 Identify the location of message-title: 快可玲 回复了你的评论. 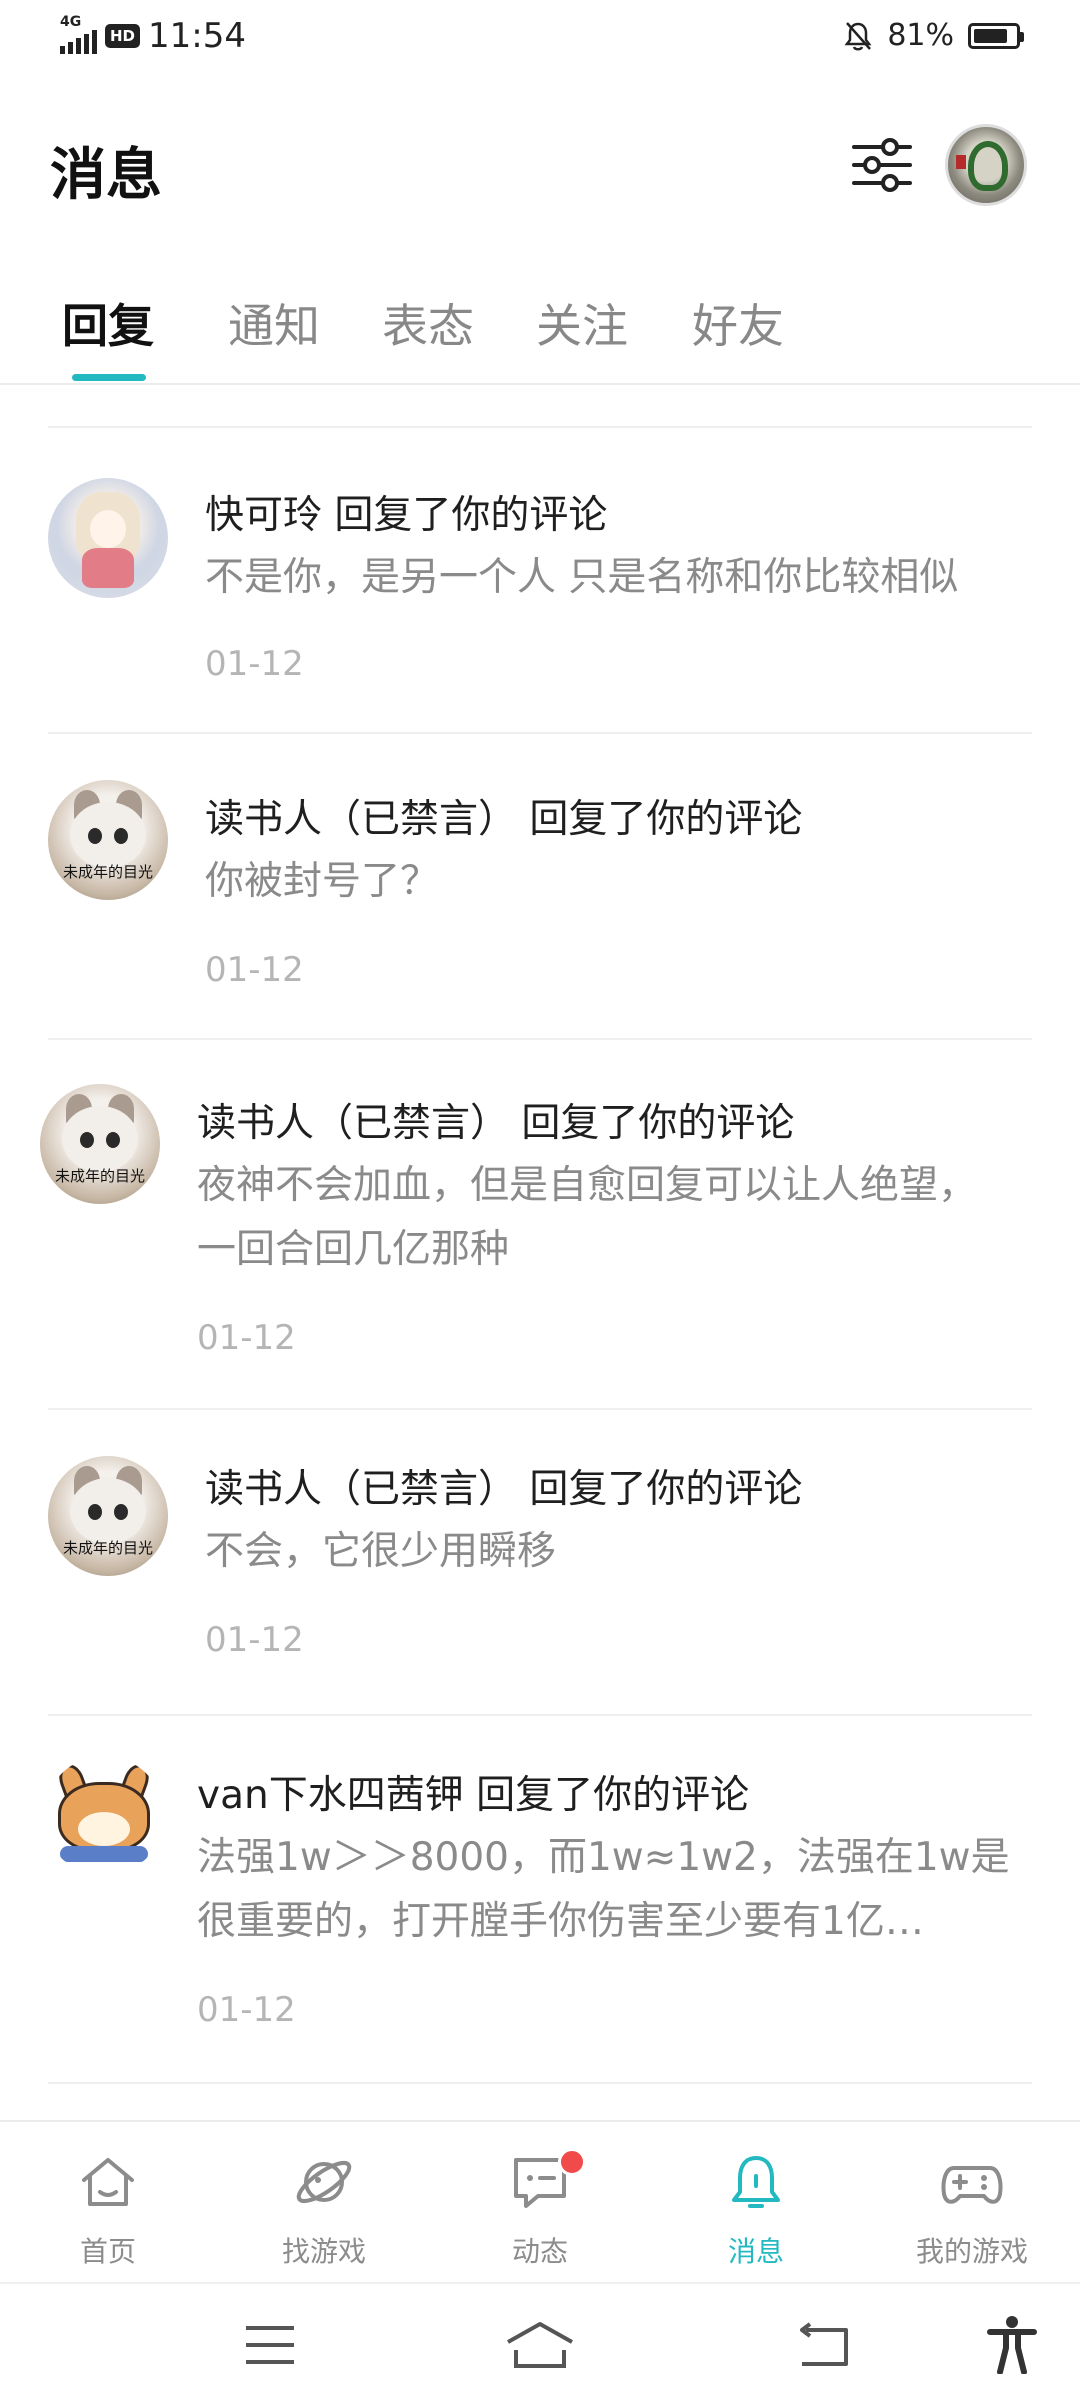
(406, 515).